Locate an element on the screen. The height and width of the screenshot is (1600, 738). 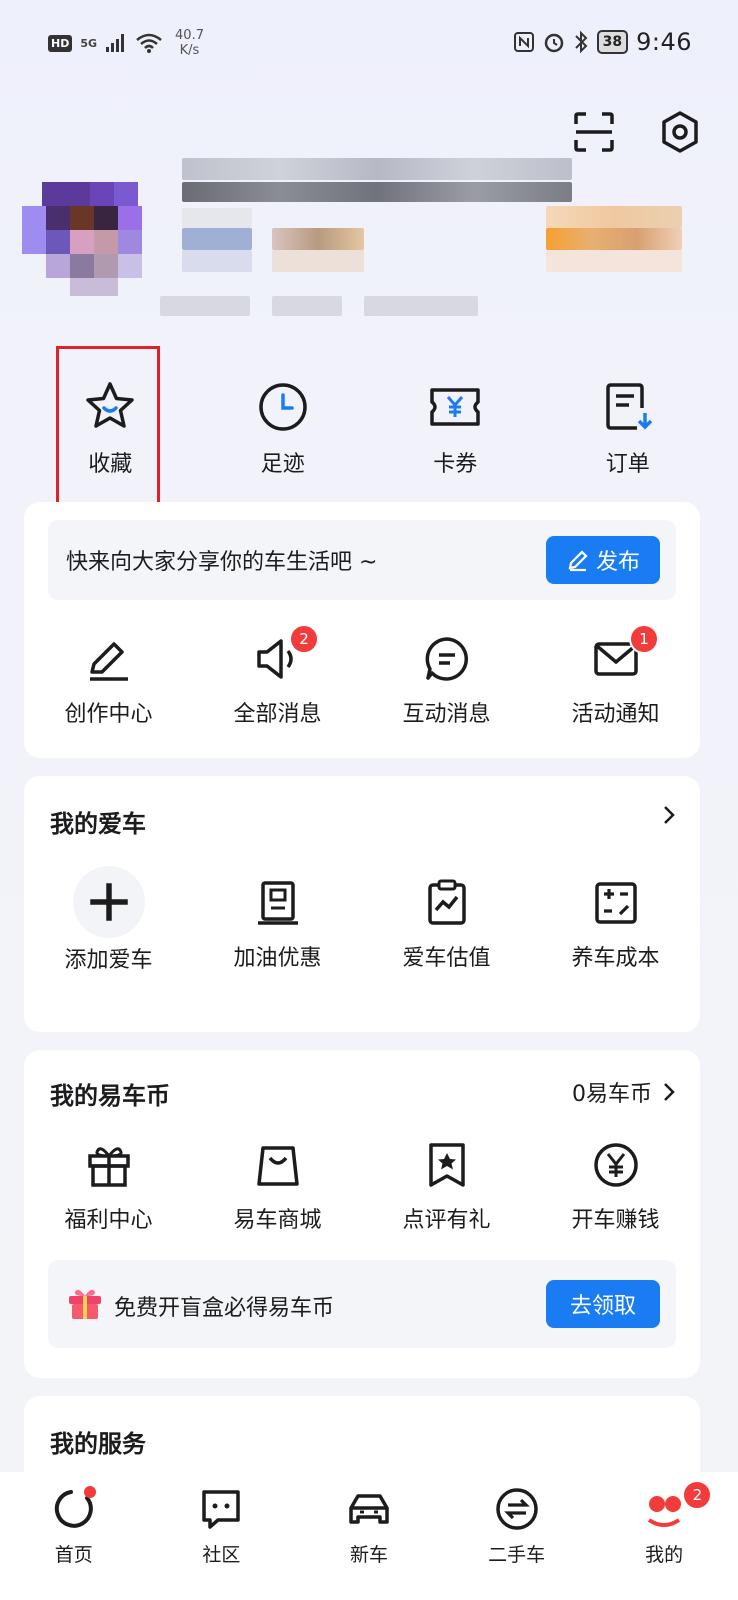
coin-item-label: 易车商城 is located at coordinates (277, 1220).